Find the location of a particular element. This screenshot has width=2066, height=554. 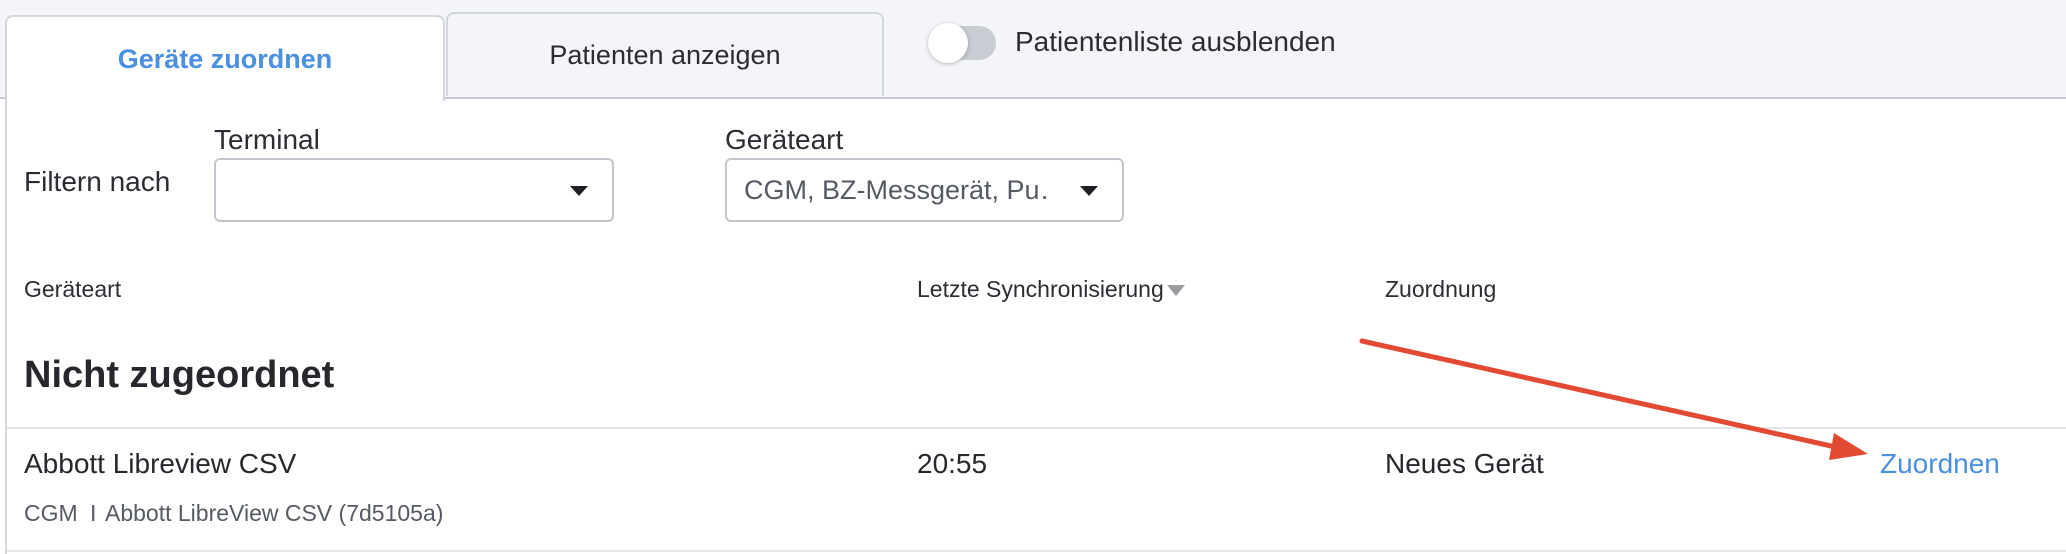

column-header-assignment: Zuordnung is located at coordinates (1440, 289).